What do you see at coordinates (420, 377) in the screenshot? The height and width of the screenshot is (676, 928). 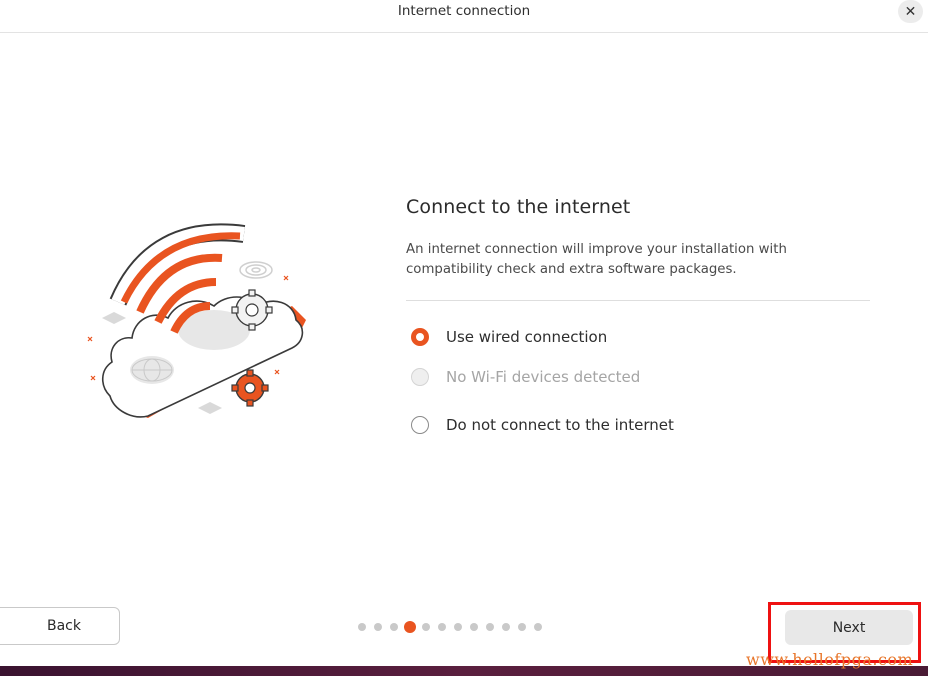 I see `radio-disabled-icon` at bounding box center [420, 377].